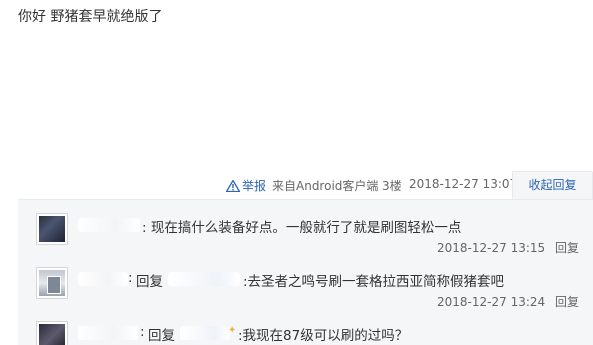 Image resolution: width=593 pixels, height=345 pixels. What do you see at coordinates (323, 336) in the screenshot?
I see `reply-body: :我现在87级可以刷的过吗？` at bounding box center [323, 336].